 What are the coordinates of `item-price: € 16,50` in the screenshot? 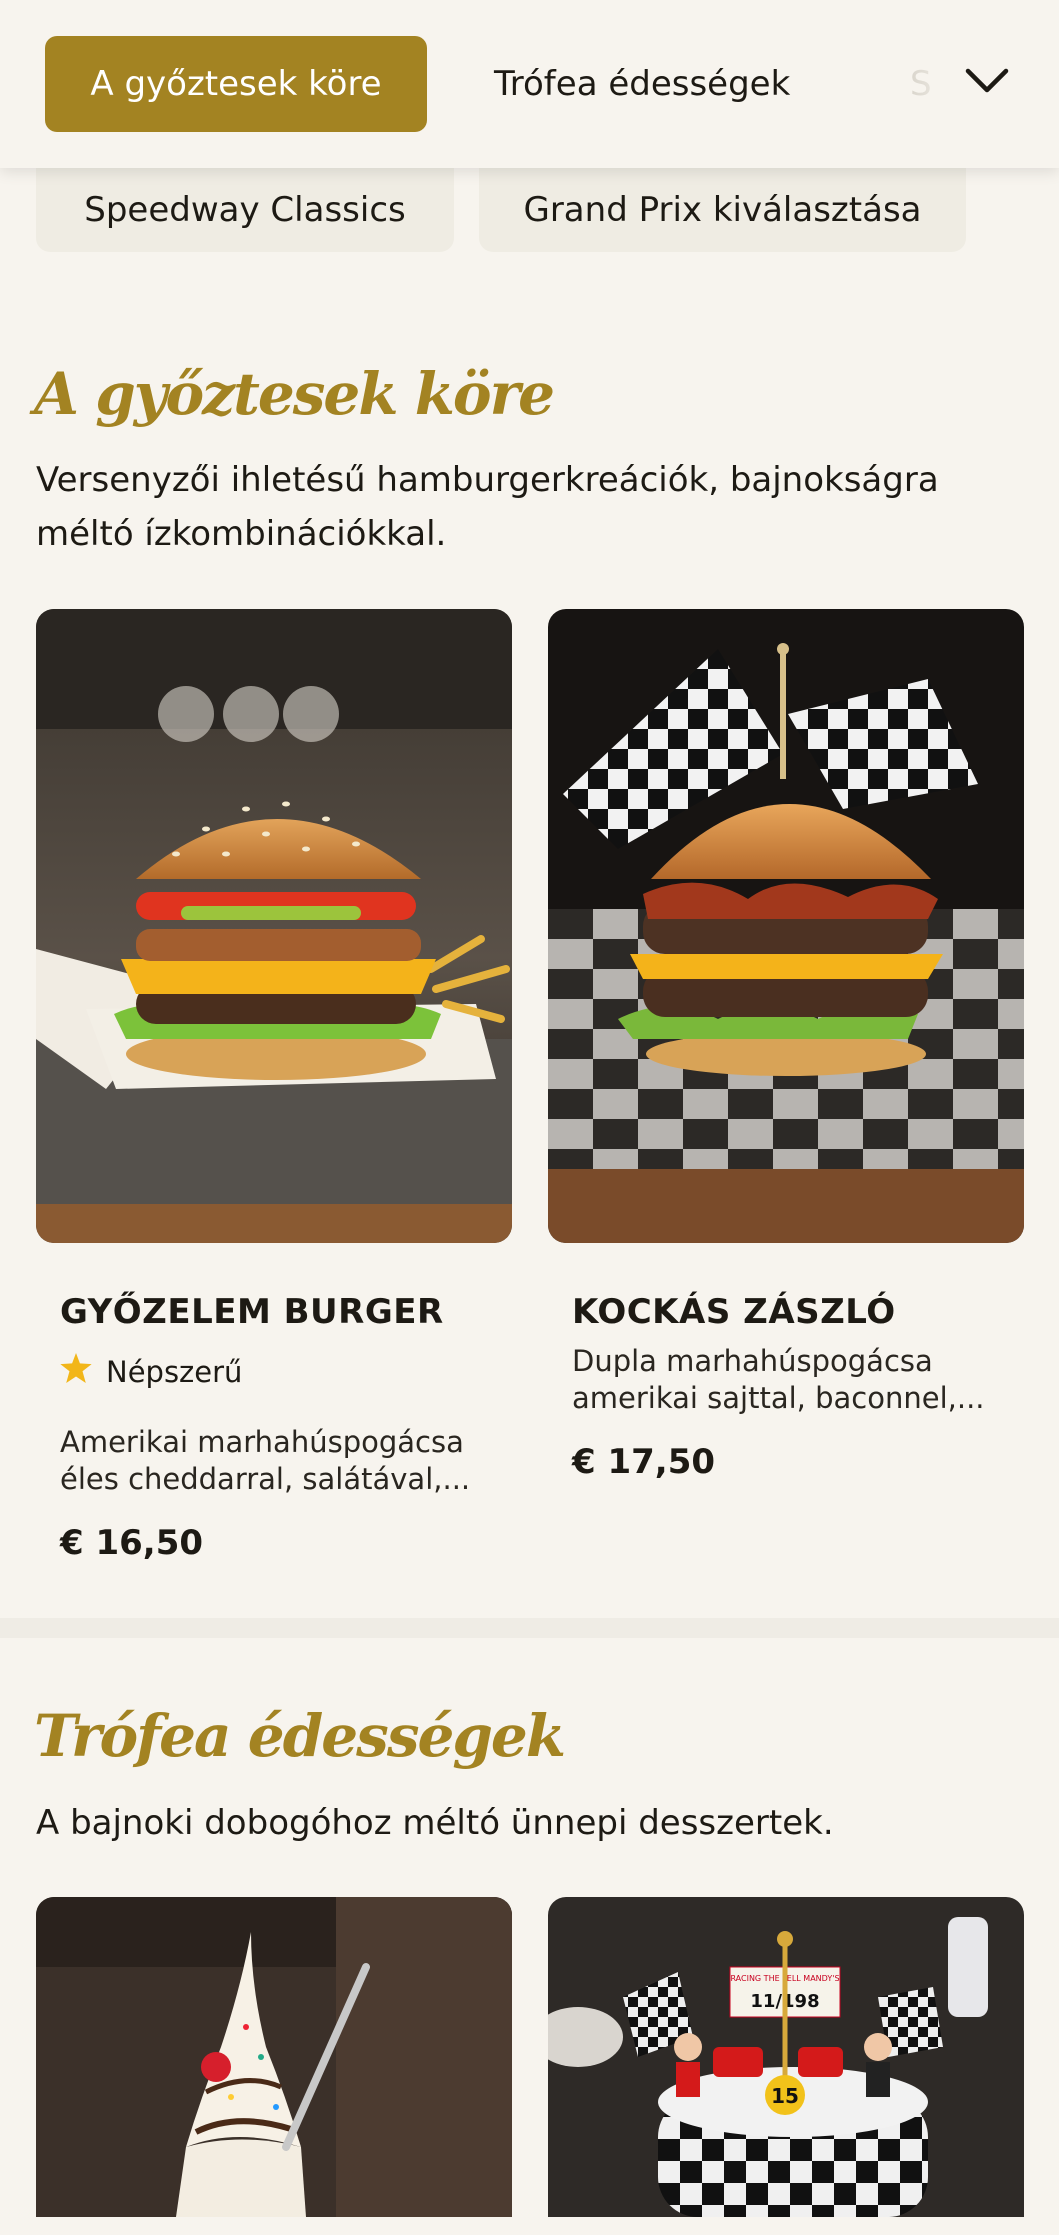 It's located at (132, 1543).